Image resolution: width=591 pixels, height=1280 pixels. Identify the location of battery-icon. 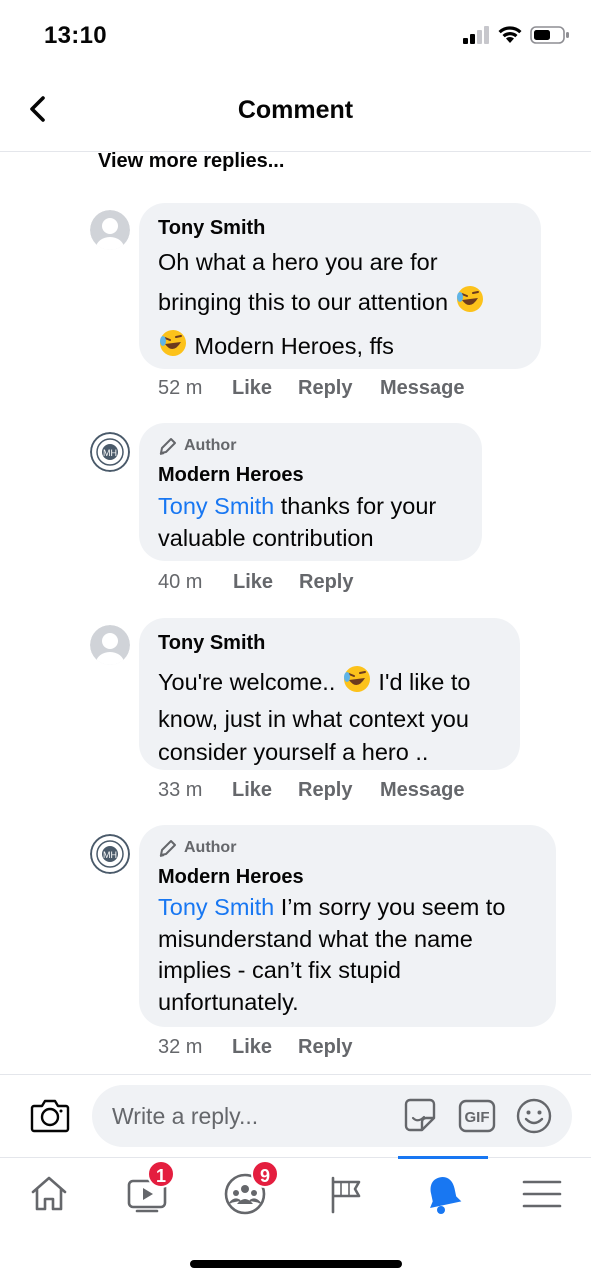
(549, 35).